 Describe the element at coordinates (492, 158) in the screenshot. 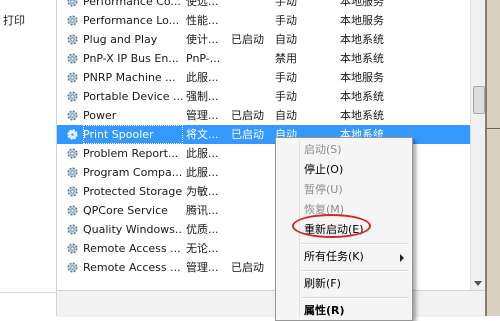

I see `window-right-edge` at that location.